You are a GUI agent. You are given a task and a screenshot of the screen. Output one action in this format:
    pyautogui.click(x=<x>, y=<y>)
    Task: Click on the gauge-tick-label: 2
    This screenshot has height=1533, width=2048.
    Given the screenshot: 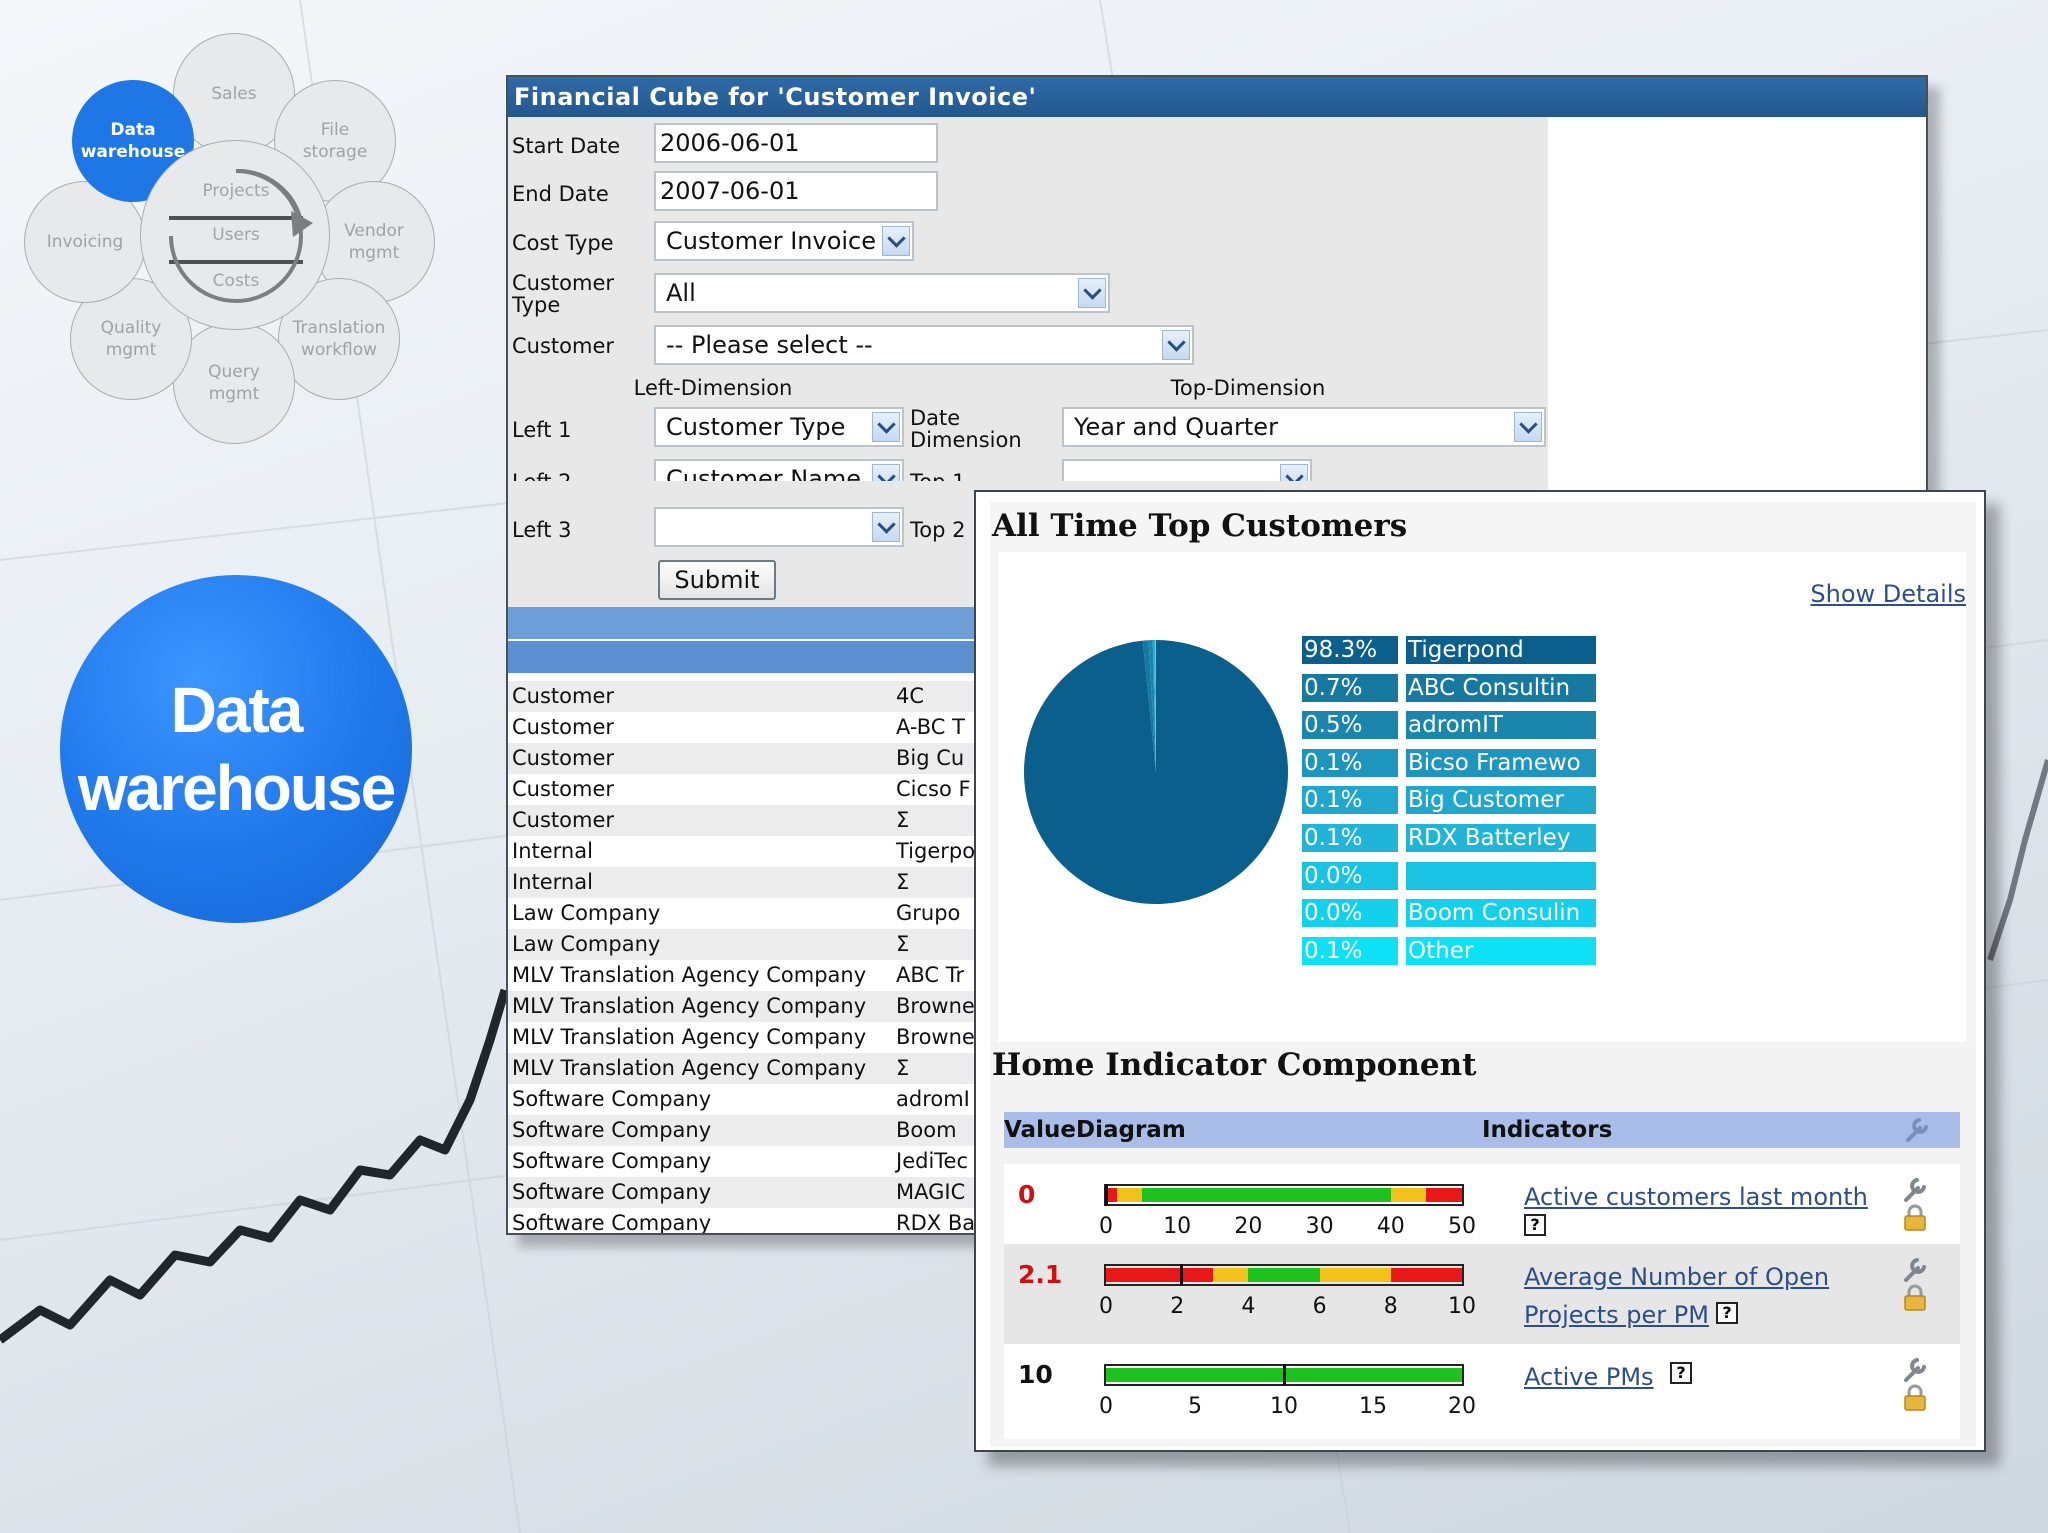 What is the action you would take?
    pyautogui.click(x=1177, y=1306)
    